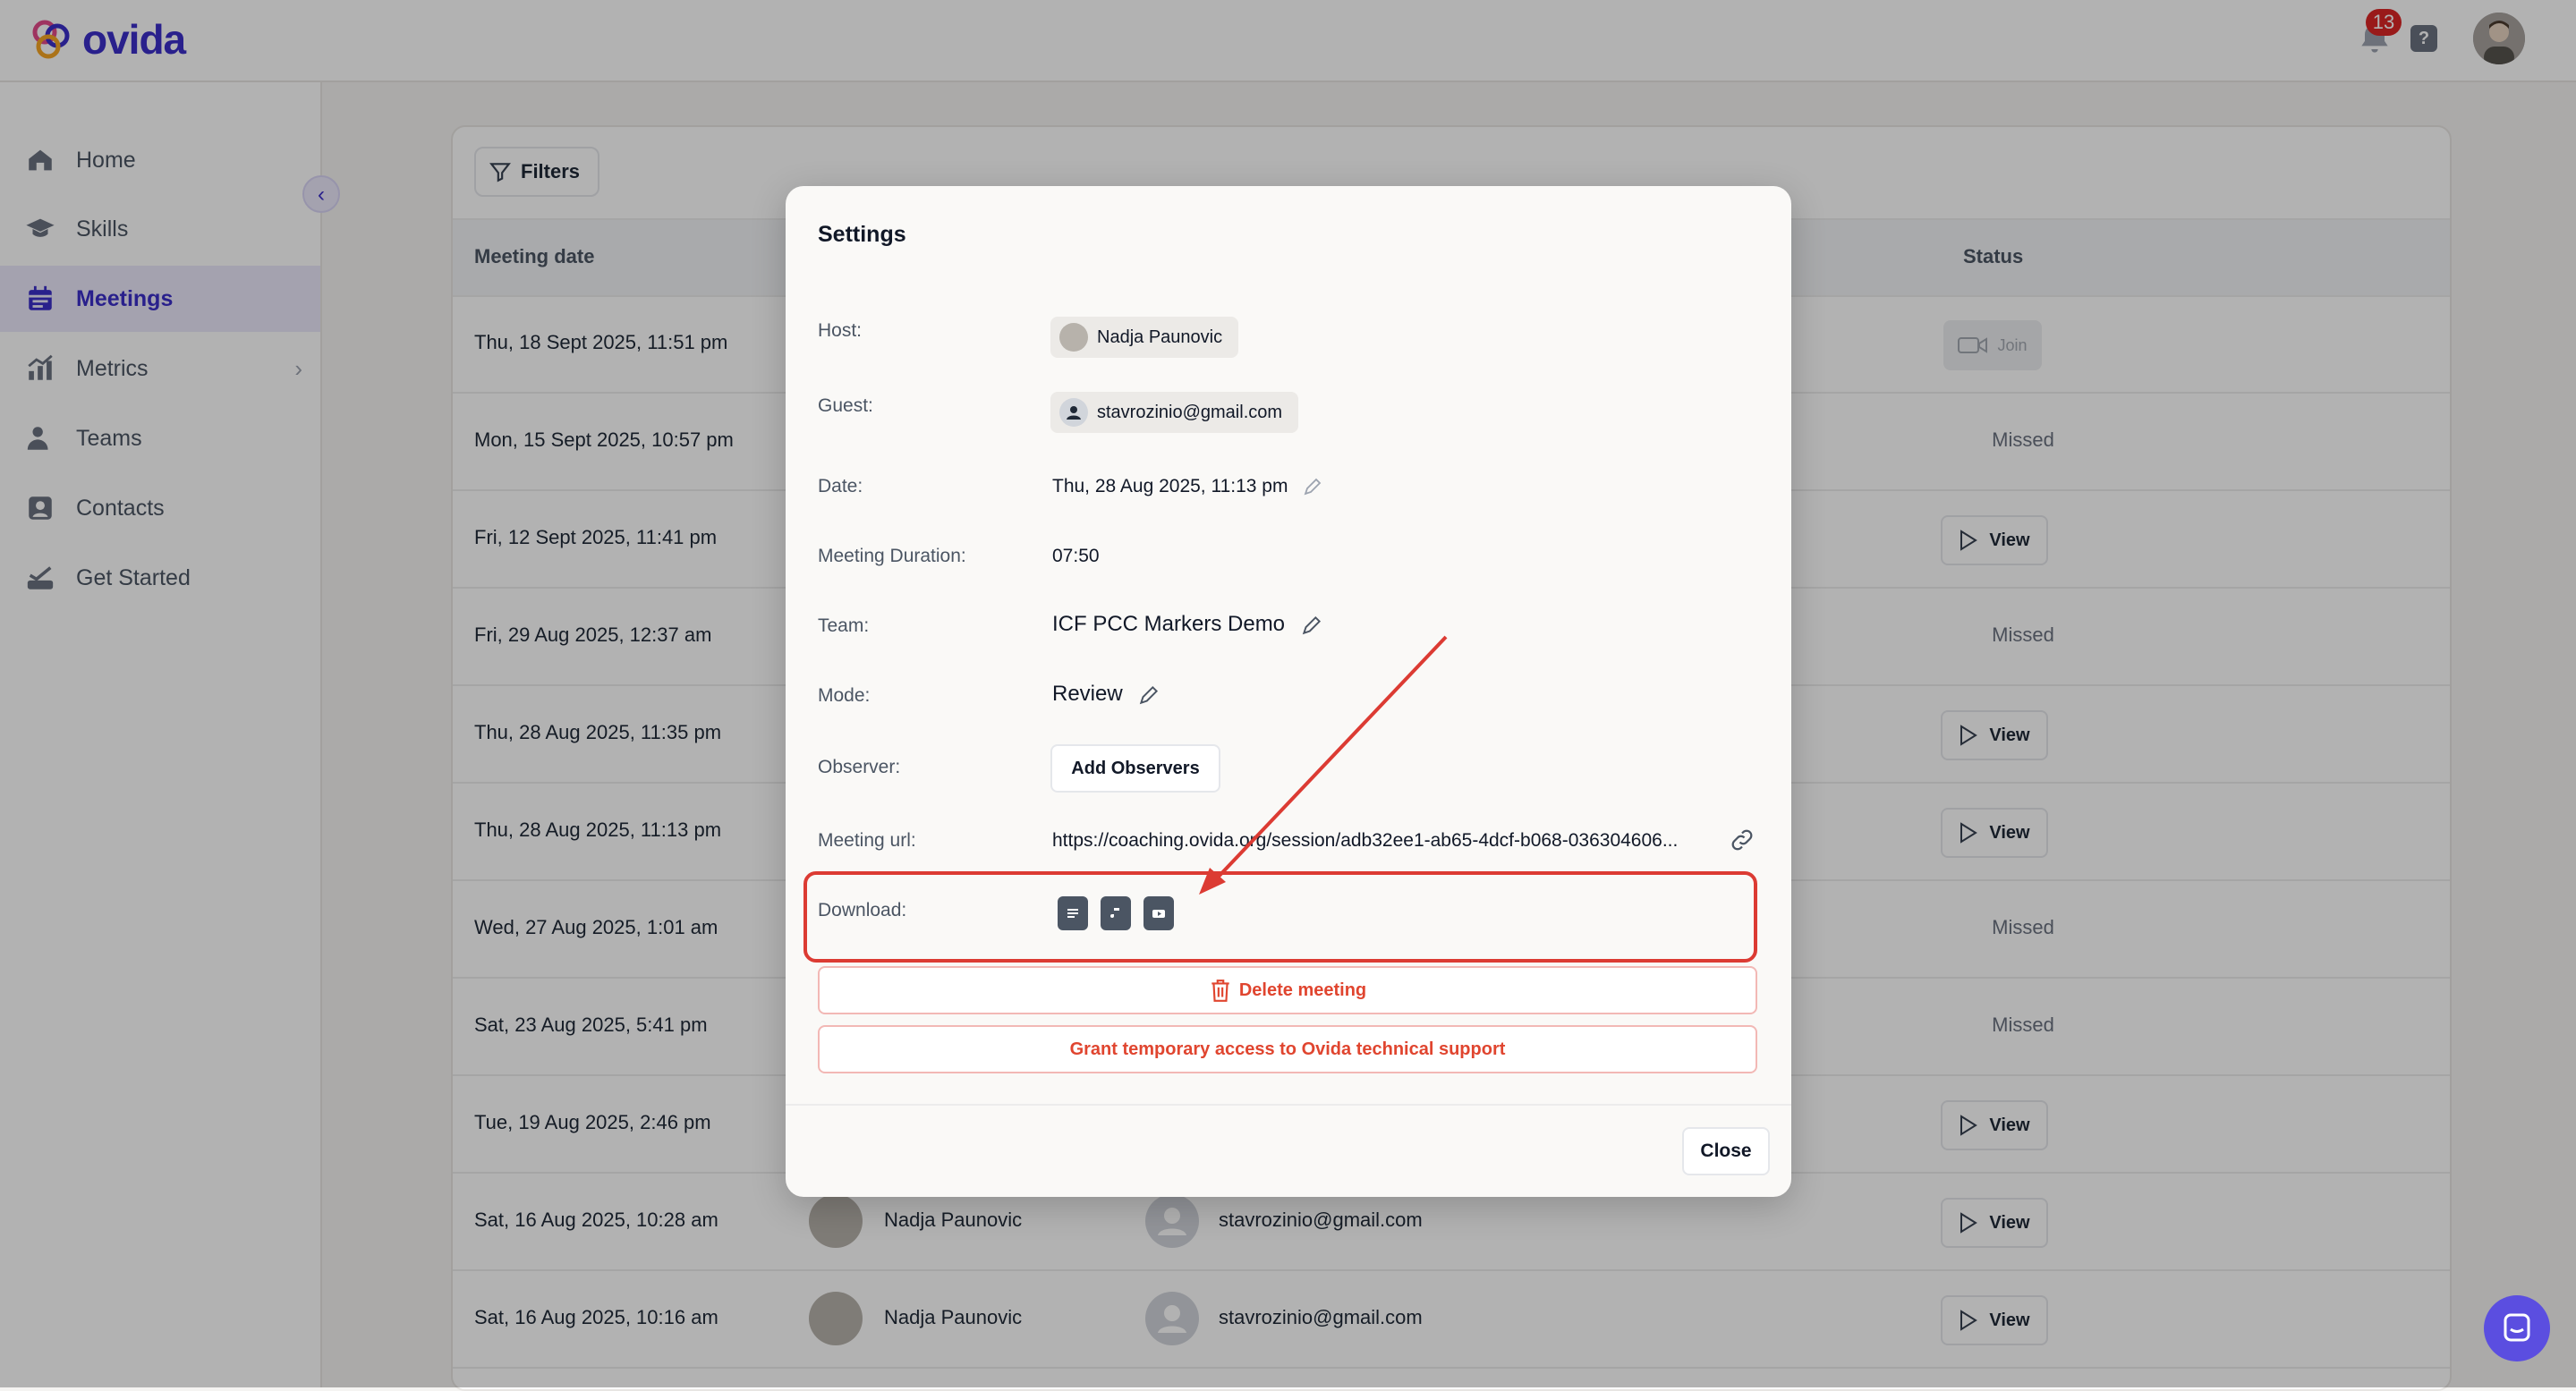  I want to click on modal-title: Settings, so click(862, 234).